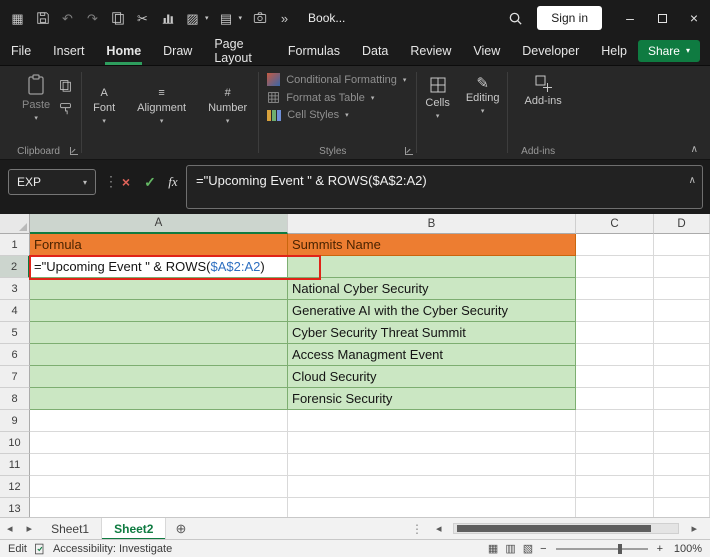 The width and height of the screenshot is (710, 557). Describe the element at coordinates (682, 224) in the screenshot. I see `column-header-d: D` at that location.